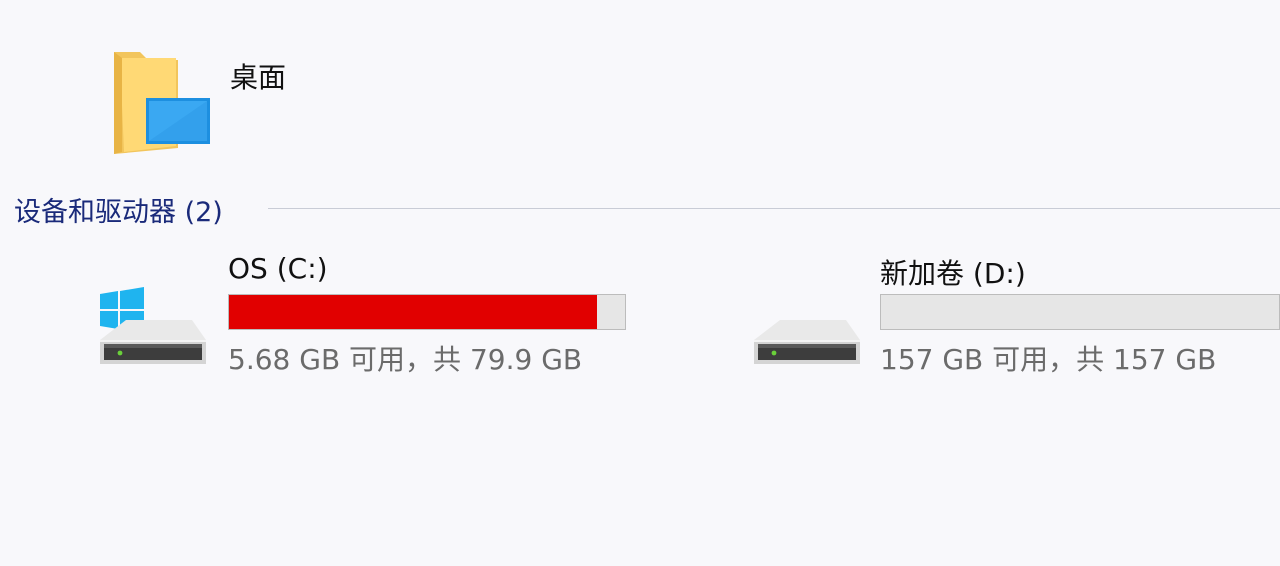 This screenshot has height=566, width=1280. Describe the element at coordinates (405, 359) in the screenshot. I see `drive-space-text: 5.68 GB 可用，共 79.9 GB` at that location.